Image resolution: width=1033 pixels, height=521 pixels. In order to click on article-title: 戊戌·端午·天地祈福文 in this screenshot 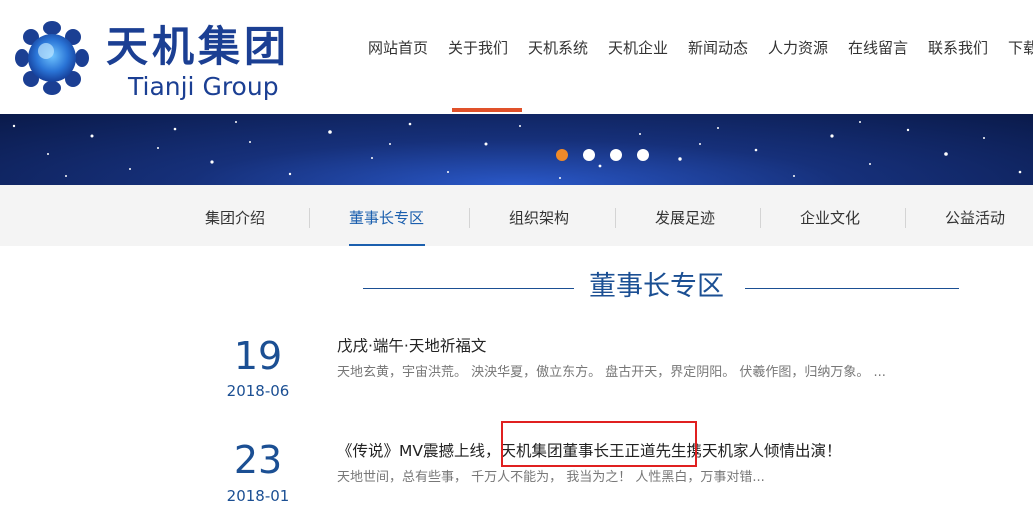, I will do `click(411, 346)`.